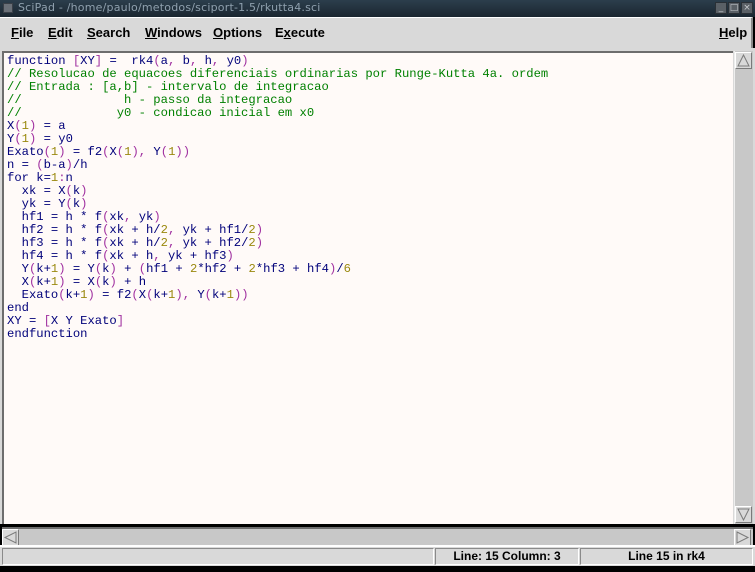  I want to click on menu-search: Search, so click(108, 32).